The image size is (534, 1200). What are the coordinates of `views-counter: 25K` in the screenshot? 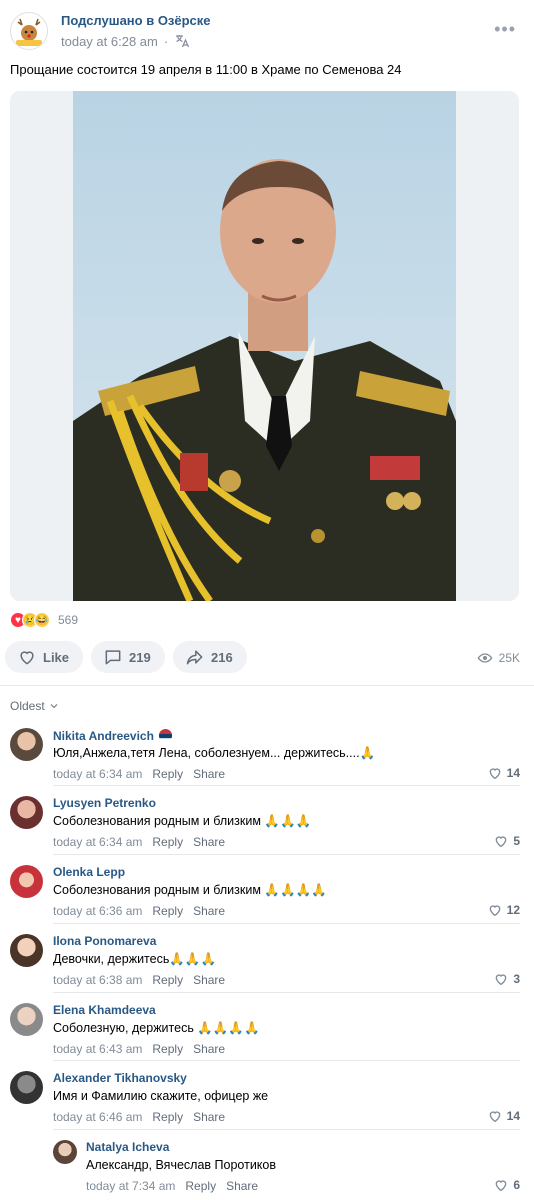 It's located at (498, 658).